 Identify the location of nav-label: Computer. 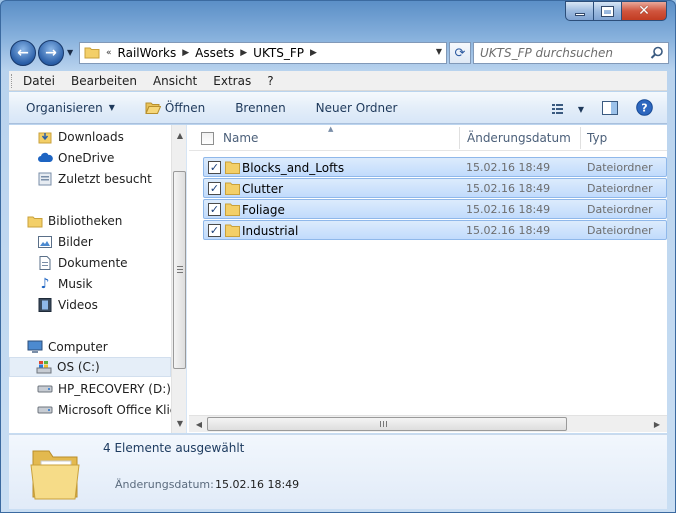
(78, 347).